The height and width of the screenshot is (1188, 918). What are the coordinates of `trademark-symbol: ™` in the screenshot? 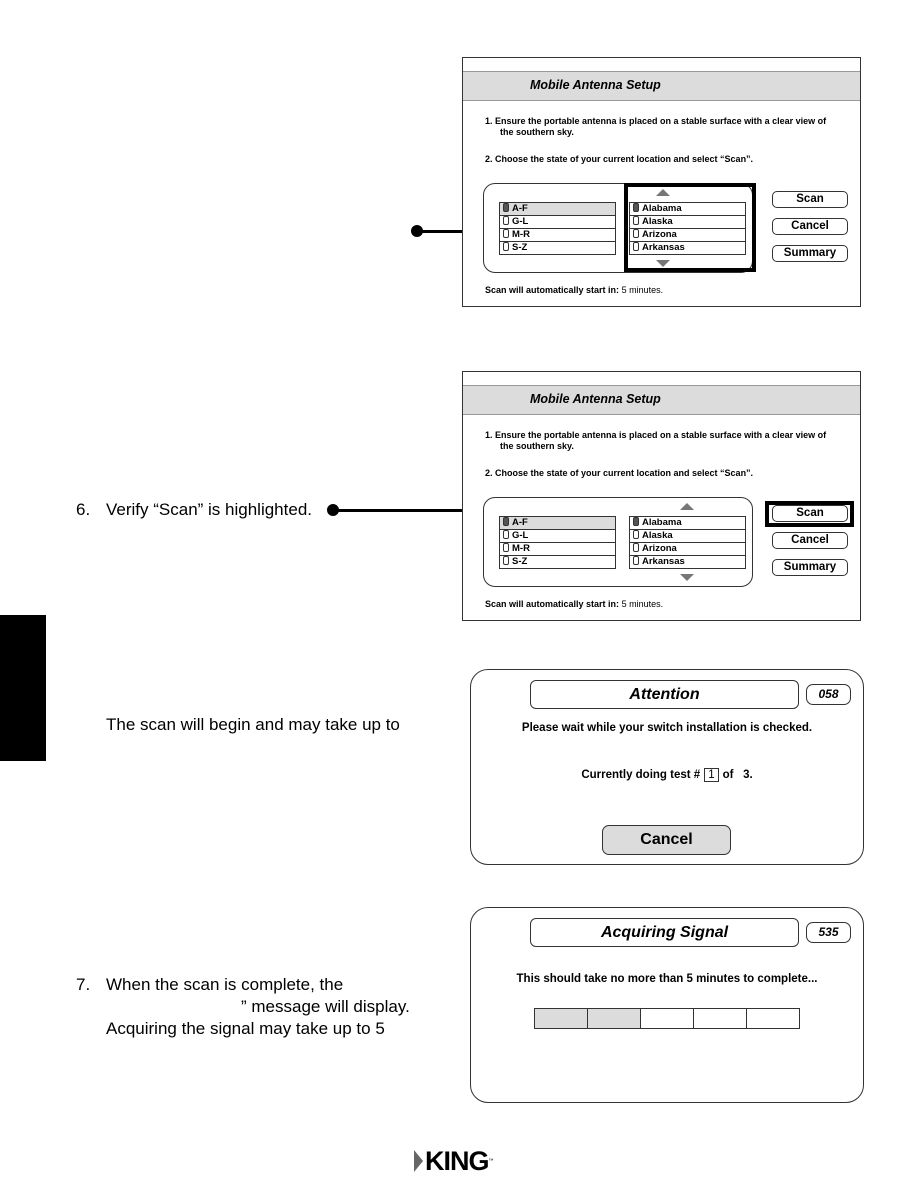 It's located at (491, 1161).